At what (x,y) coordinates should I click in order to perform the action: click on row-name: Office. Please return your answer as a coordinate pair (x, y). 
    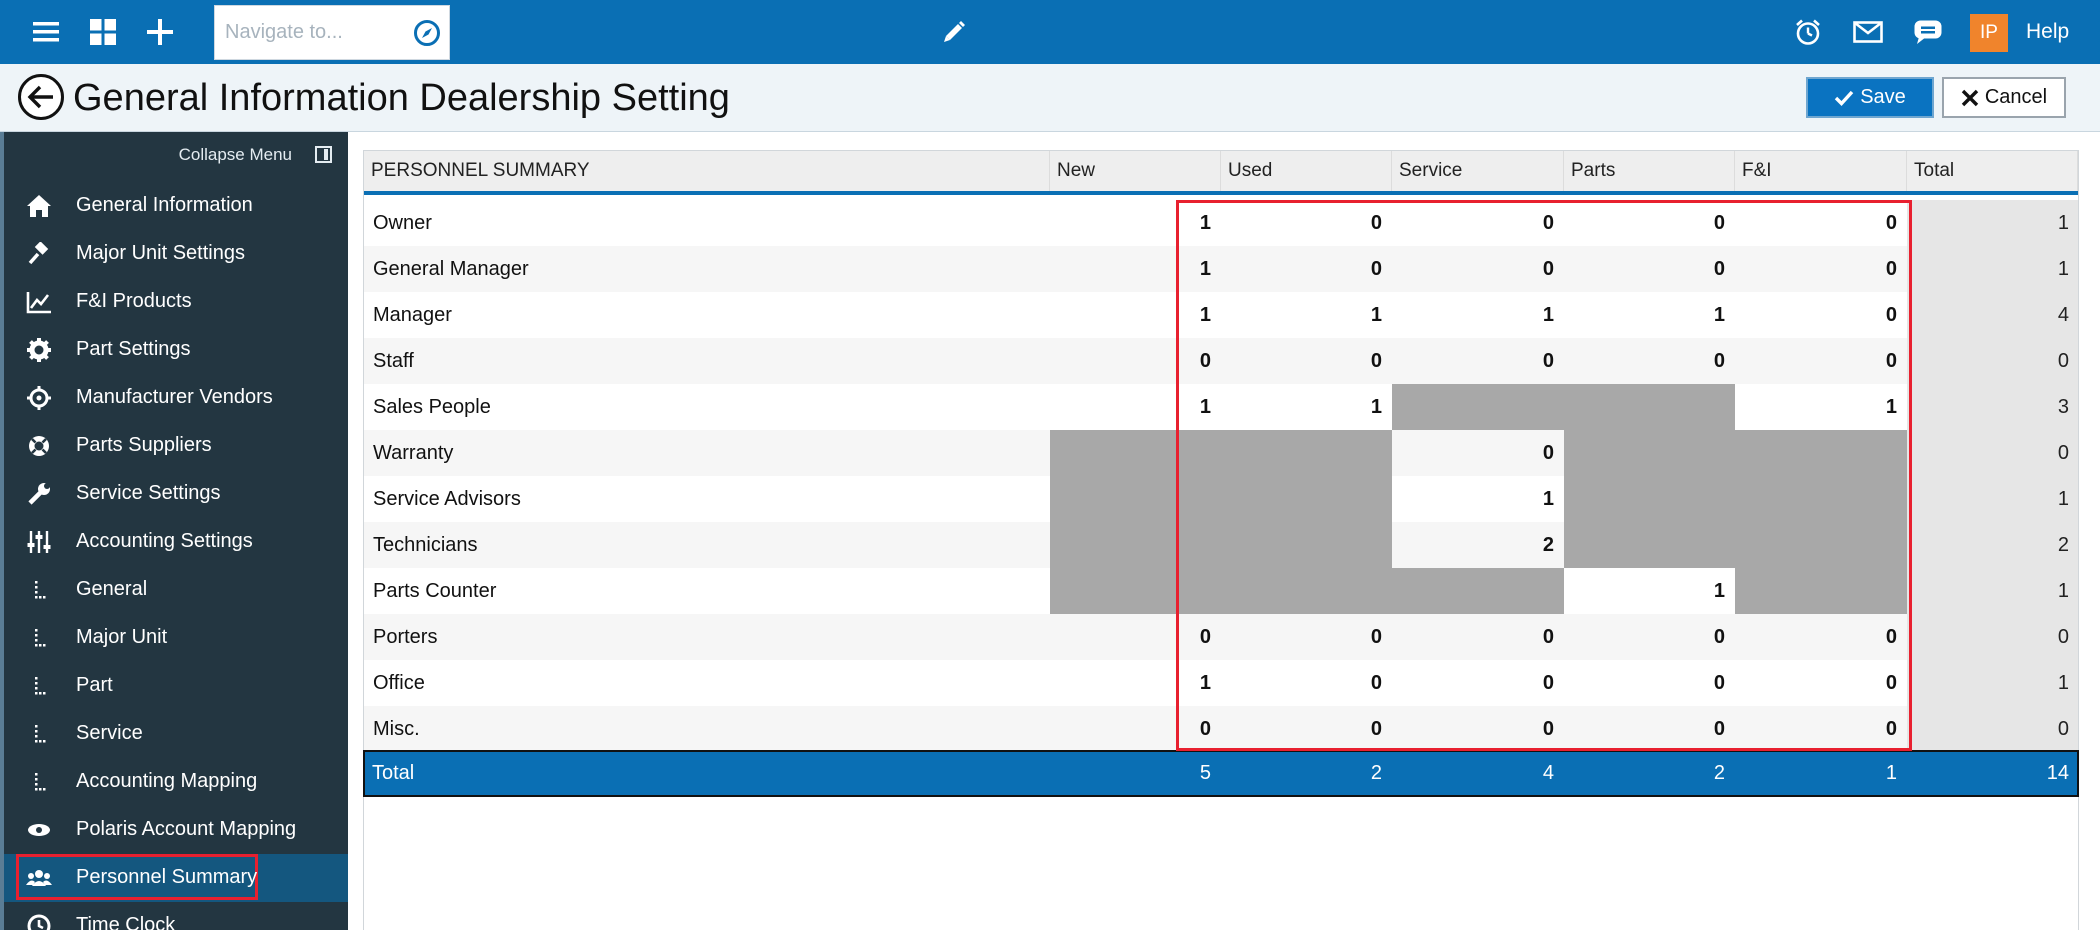
    Looking at the image, I should click on (399, 683).